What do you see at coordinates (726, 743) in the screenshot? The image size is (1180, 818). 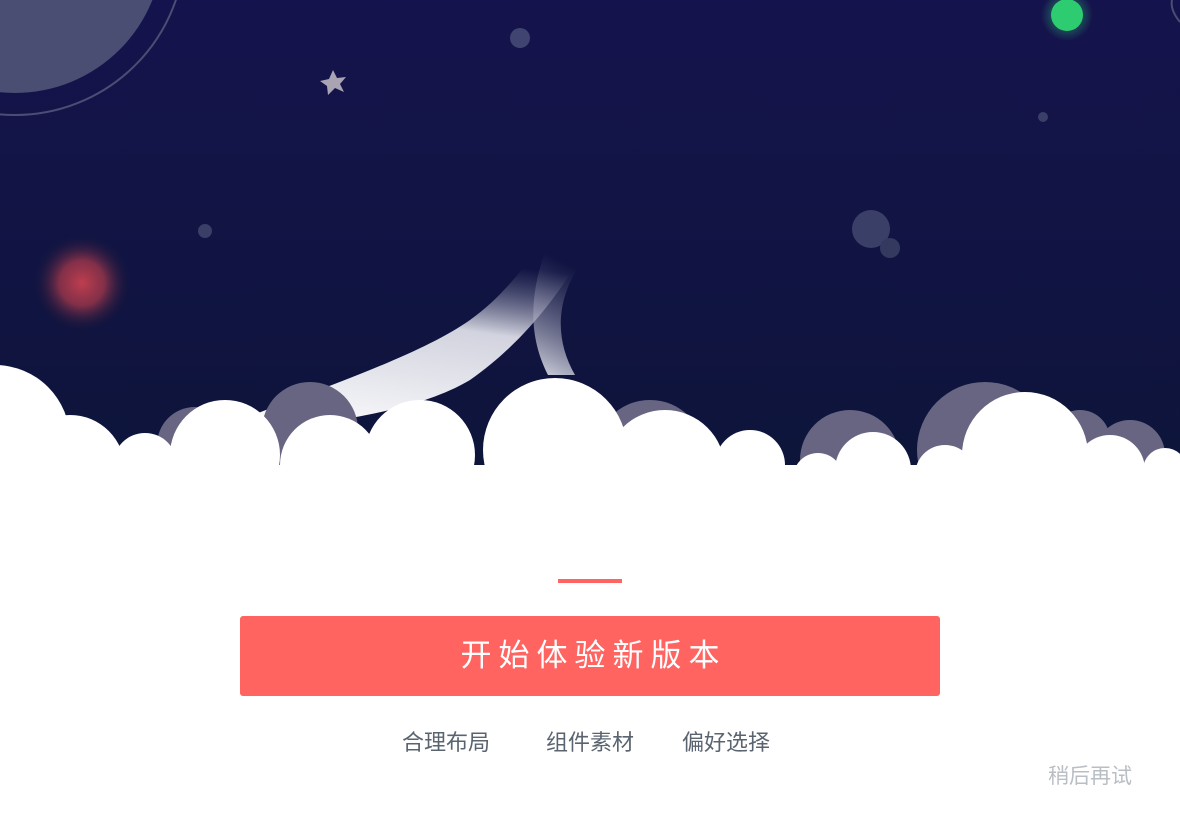 I see `feature-item-preferences: 偏好选择` at bounding box center [726, 743].